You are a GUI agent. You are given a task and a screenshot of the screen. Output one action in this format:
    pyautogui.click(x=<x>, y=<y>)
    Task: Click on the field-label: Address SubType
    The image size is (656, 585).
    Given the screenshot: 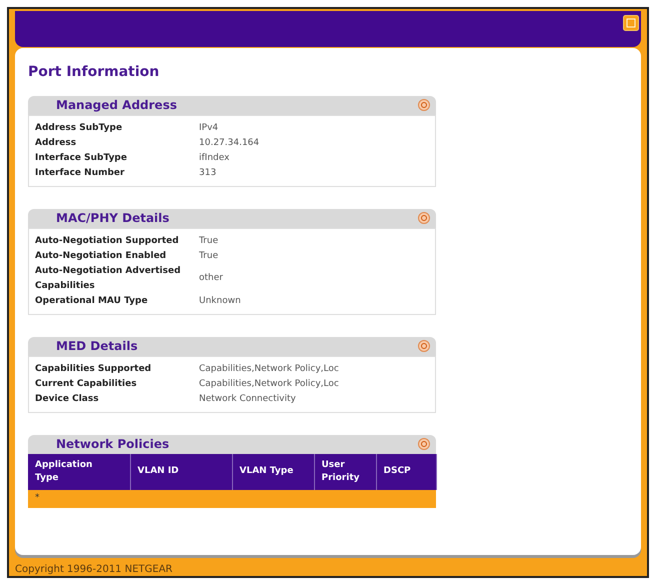 What is the action you would take?
    pyautogui.click(x=79, y=128)
    